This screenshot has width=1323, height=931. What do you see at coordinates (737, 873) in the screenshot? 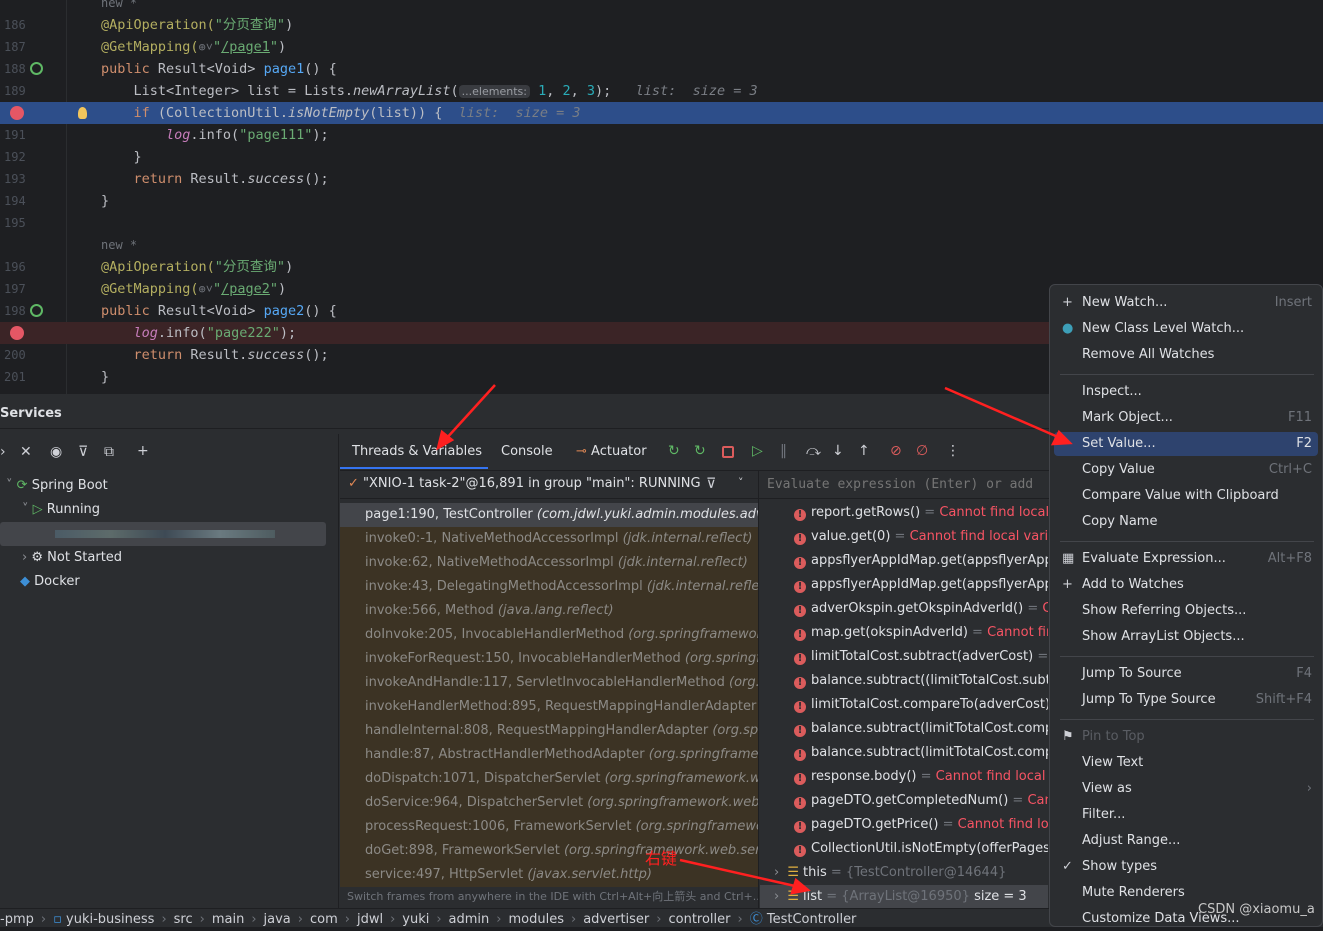
I see `arrow-to-list-variable` at bounding box center [737, 873].